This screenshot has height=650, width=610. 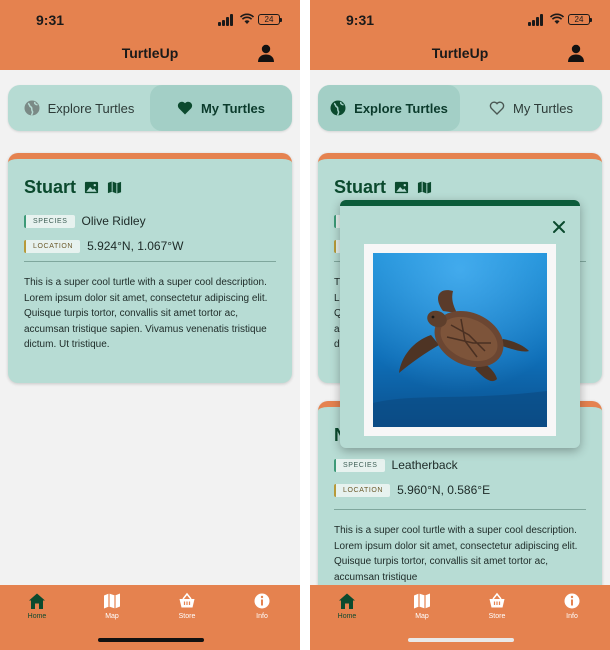 I want to click on species-value: Leatherback, so click(x=424, y=465).